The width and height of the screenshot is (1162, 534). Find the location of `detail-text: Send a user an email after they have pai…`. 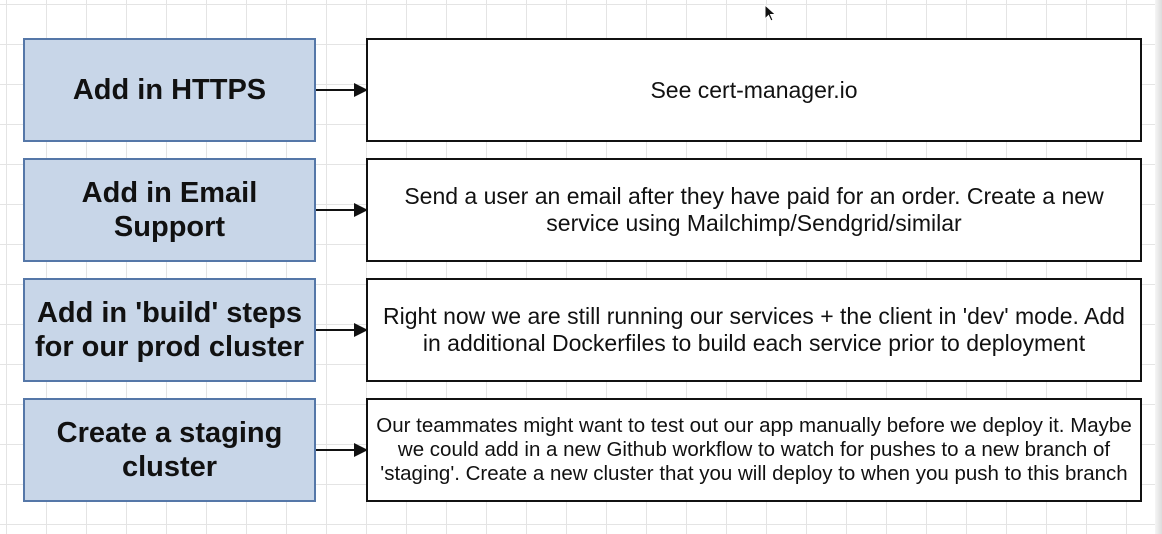

detail-text: Send a user an email after they have pai… is located at coordinates (754, 209).